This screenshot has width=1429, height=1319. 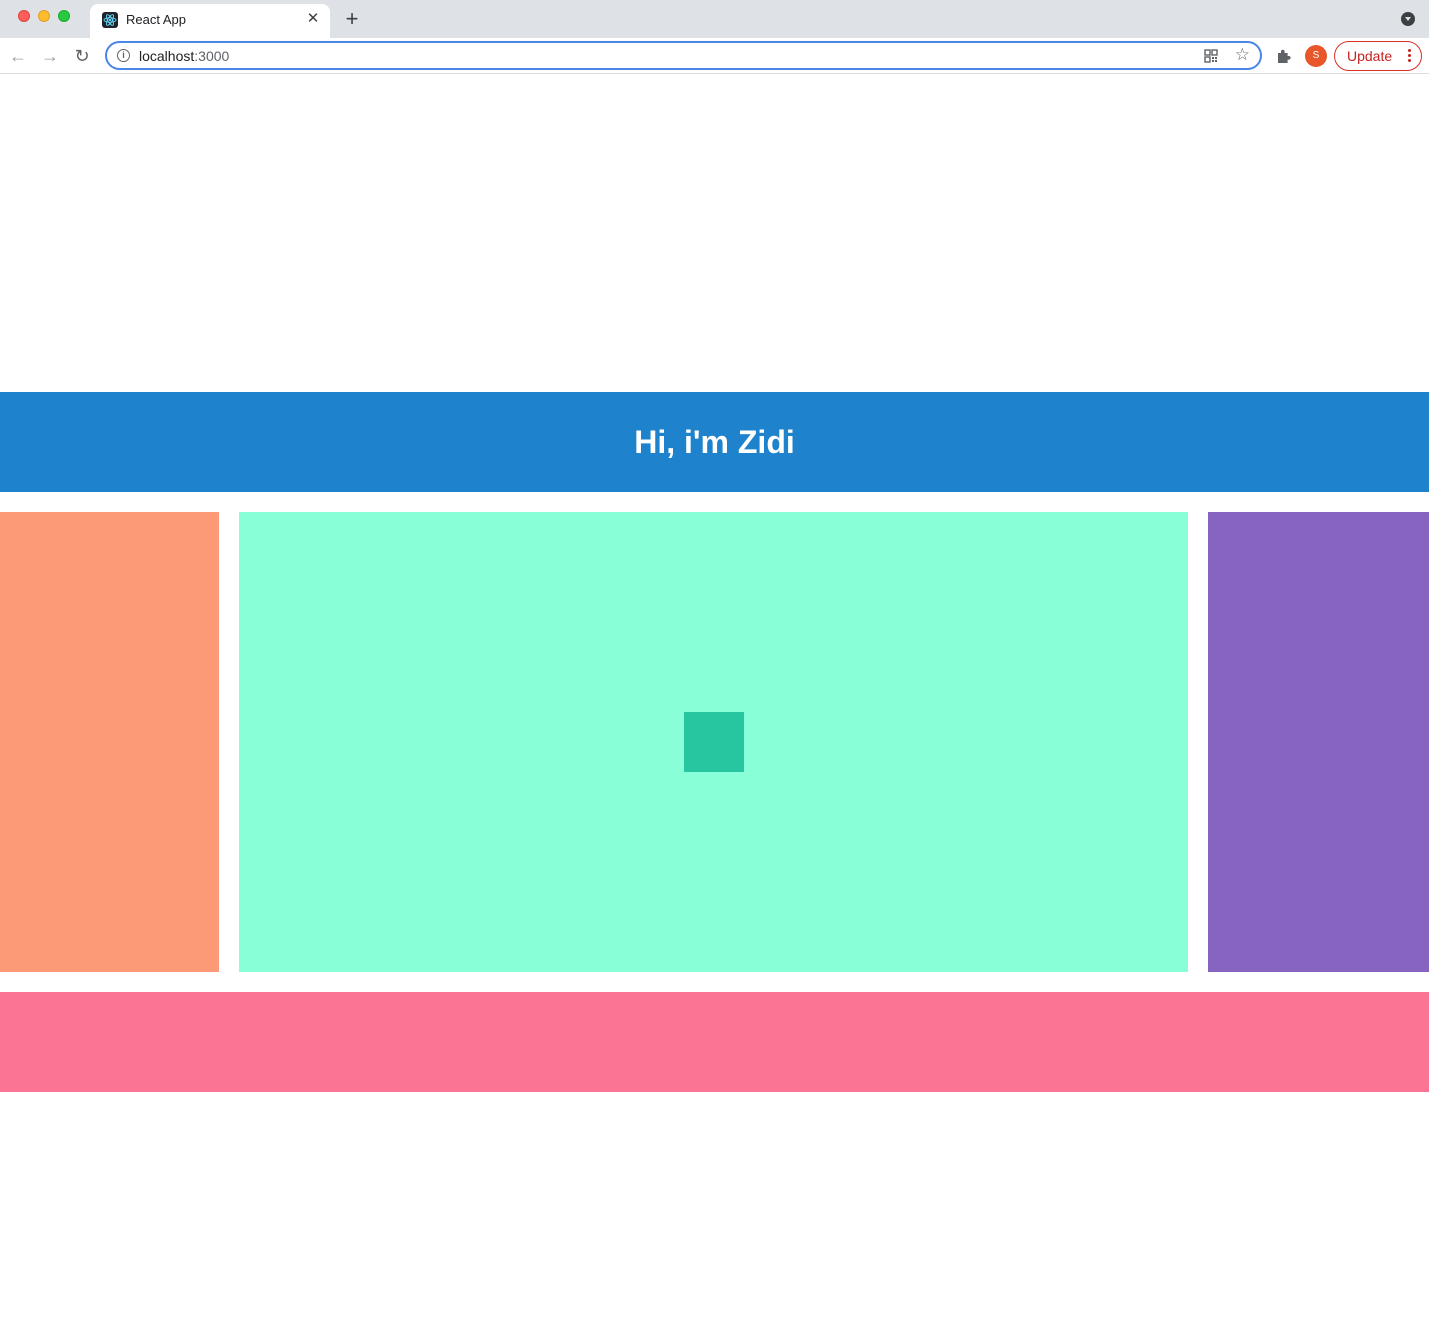 I want to click on react-icon, so click(x=110, y=20).